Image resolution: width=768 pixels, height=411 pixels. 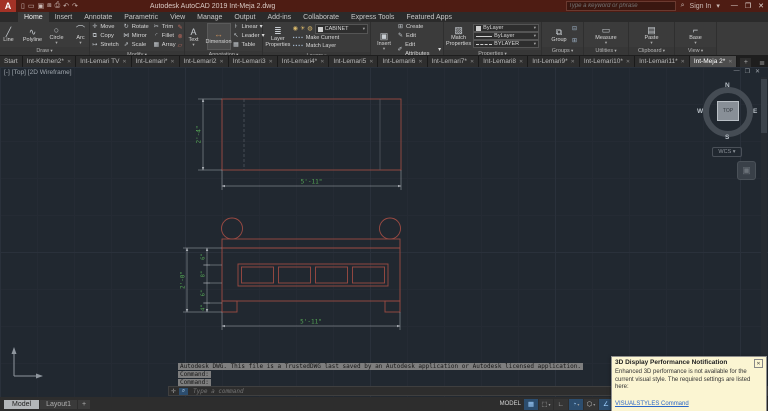 I want to click on file-tab: Int-Lemari3 ✕, so click(x=253, y=61).